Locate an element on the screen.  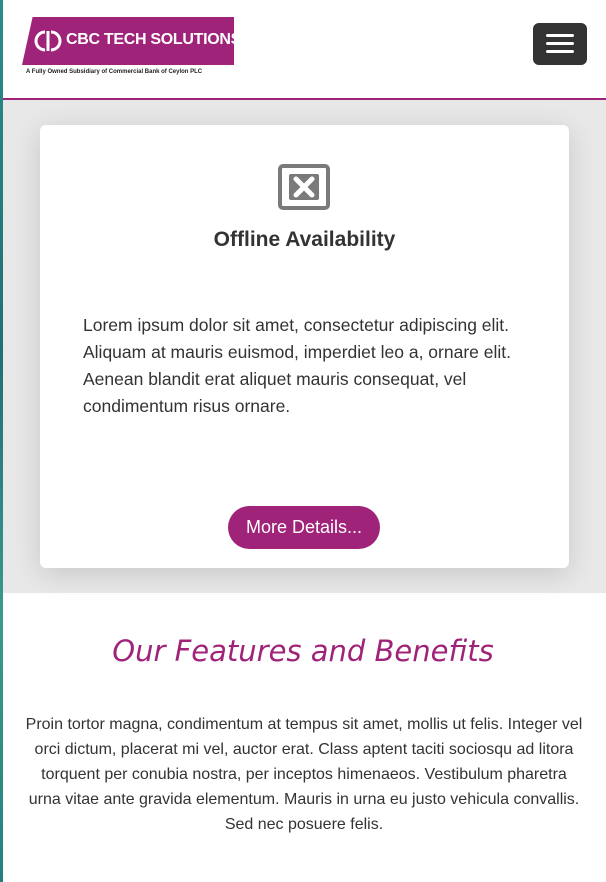
menu-toggle-button is located at coordinates (560, 44).